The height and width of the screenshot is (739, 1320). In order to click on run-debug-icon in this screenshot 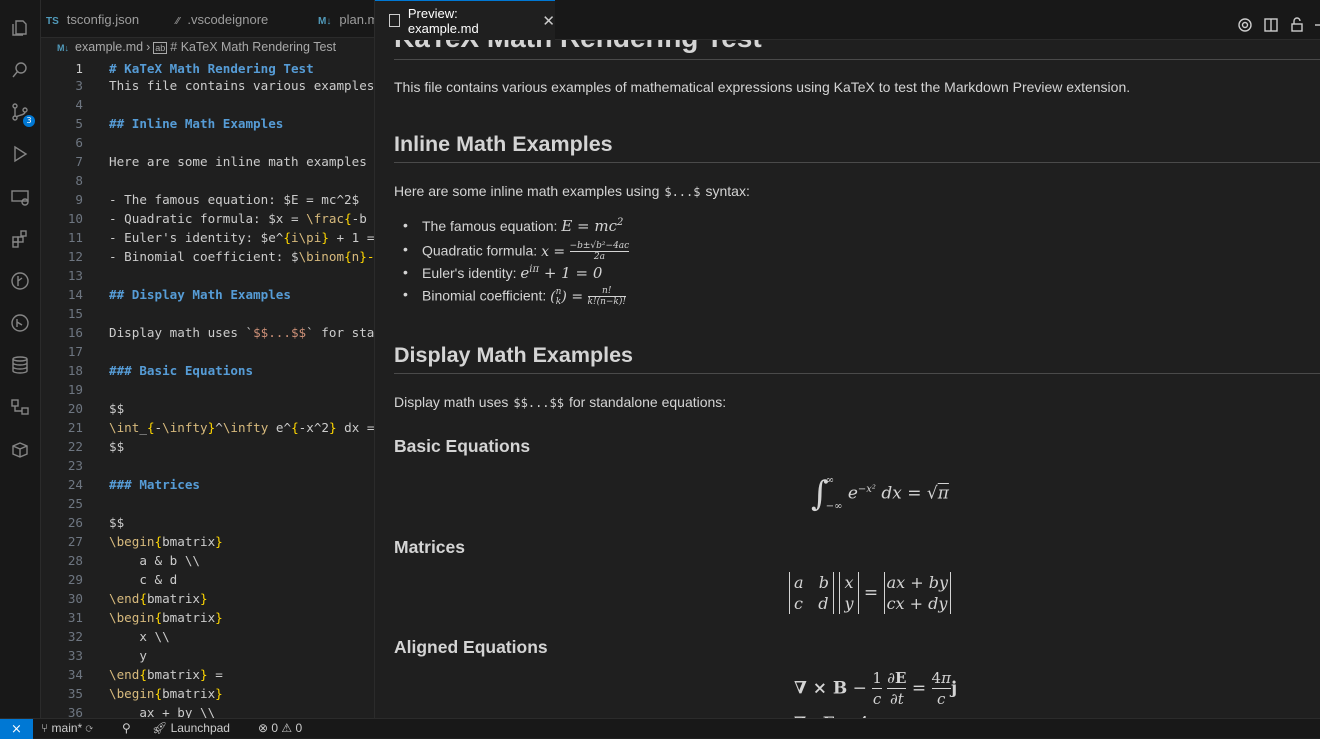, I will do `click(20, 154)`.